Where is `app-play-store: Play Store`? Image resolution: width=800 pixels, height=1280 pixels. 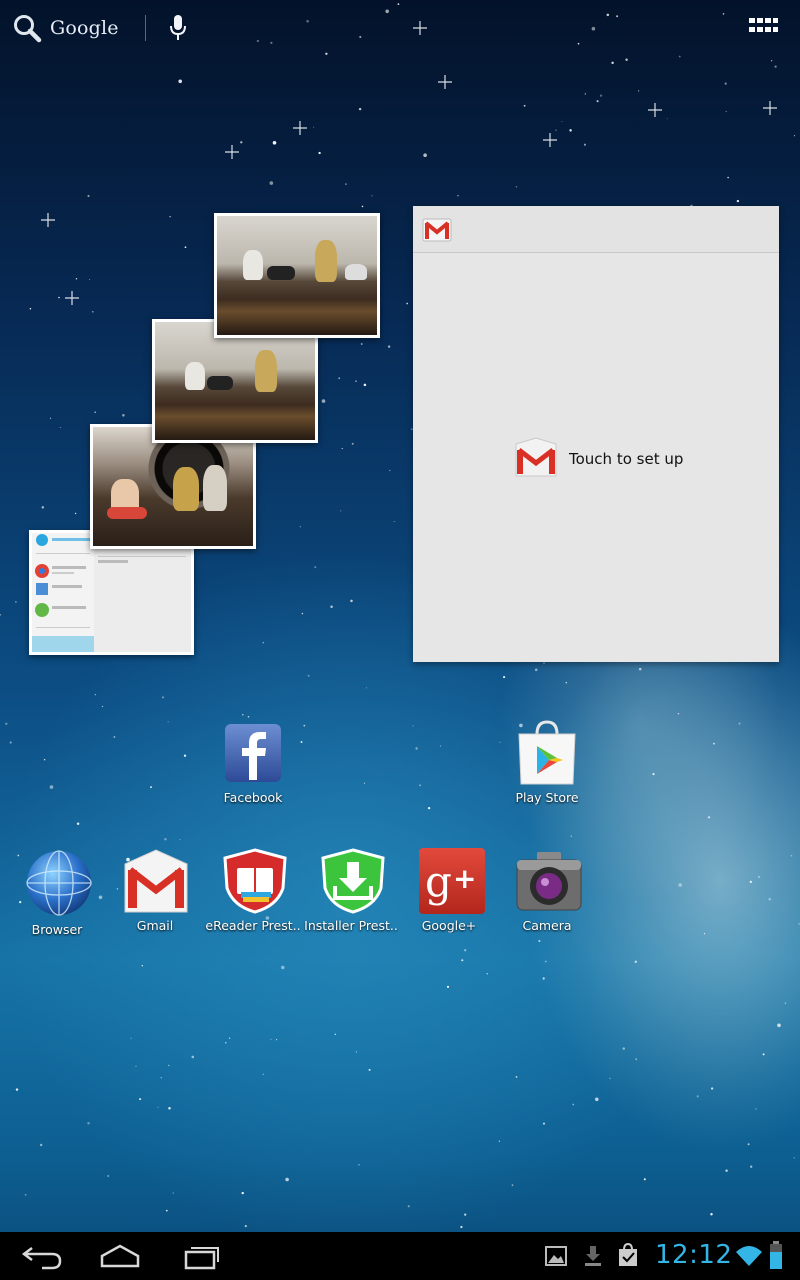 app-play-store: Play Store is located at coordinates (547, 761).